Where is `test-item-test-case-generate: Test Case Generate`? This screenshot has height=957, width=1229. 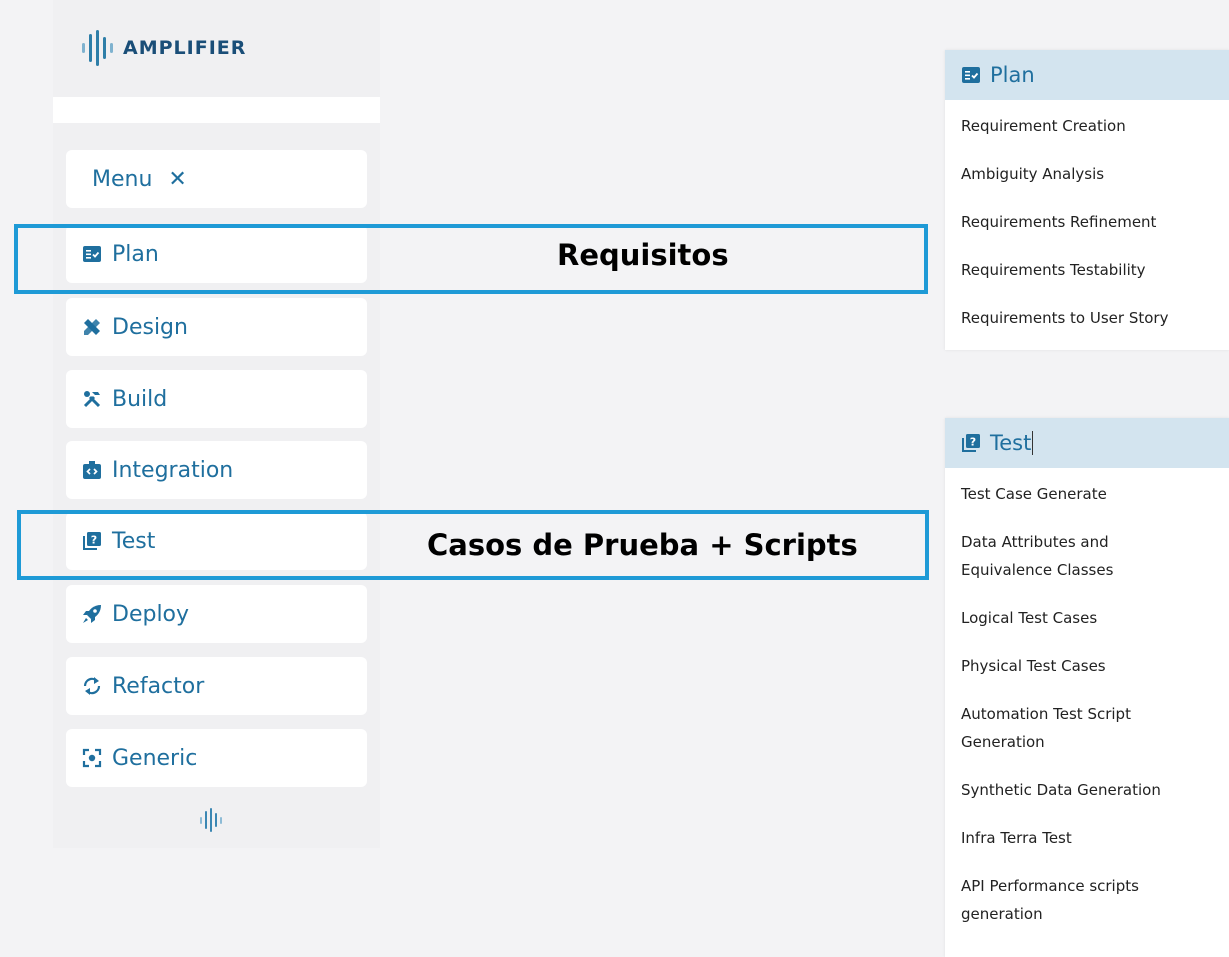
test-item-test-case-generate: Test Case Generate is located at coordinates (1087, 494).